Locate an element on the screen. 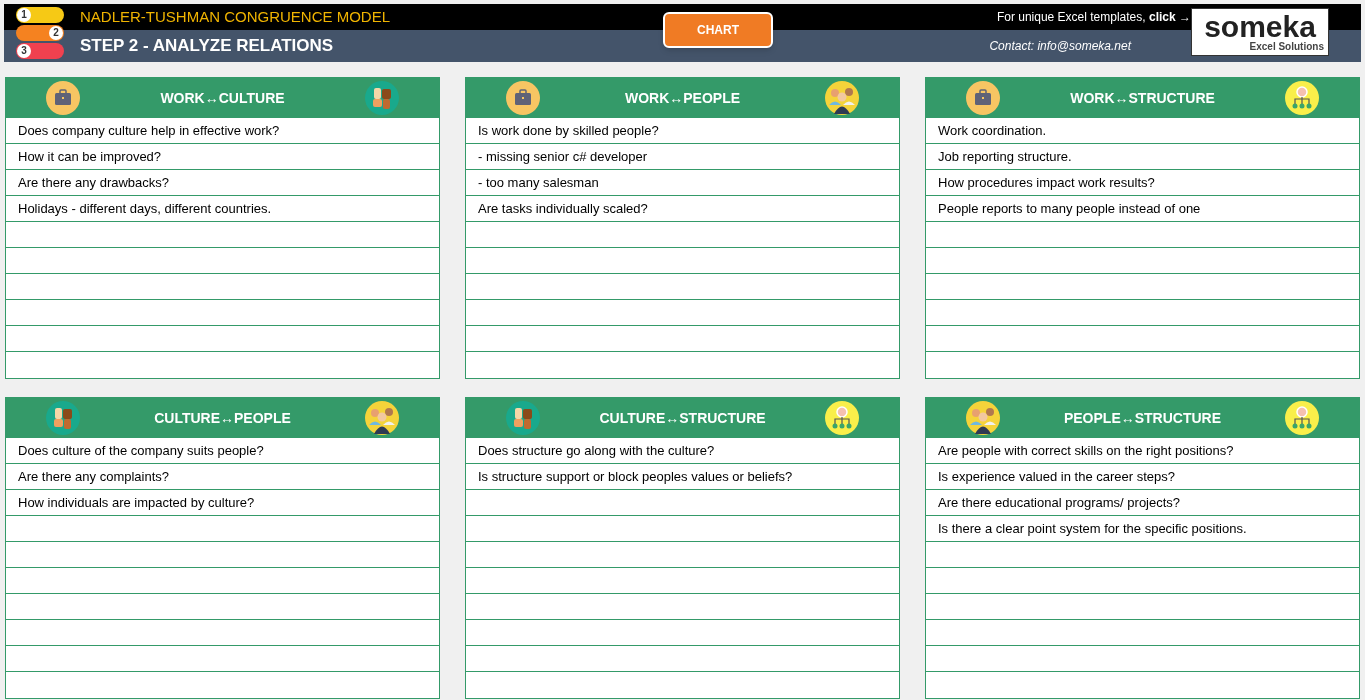  logo-name: someka is located at coordinates (1260, 27).